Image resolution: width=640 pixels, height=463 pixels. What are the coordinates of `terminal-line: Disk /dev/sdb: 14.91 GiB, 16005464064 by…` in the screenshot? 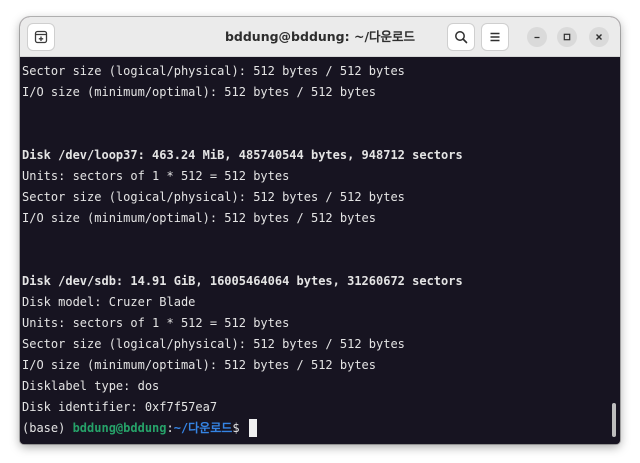 It's located at (242, 281).